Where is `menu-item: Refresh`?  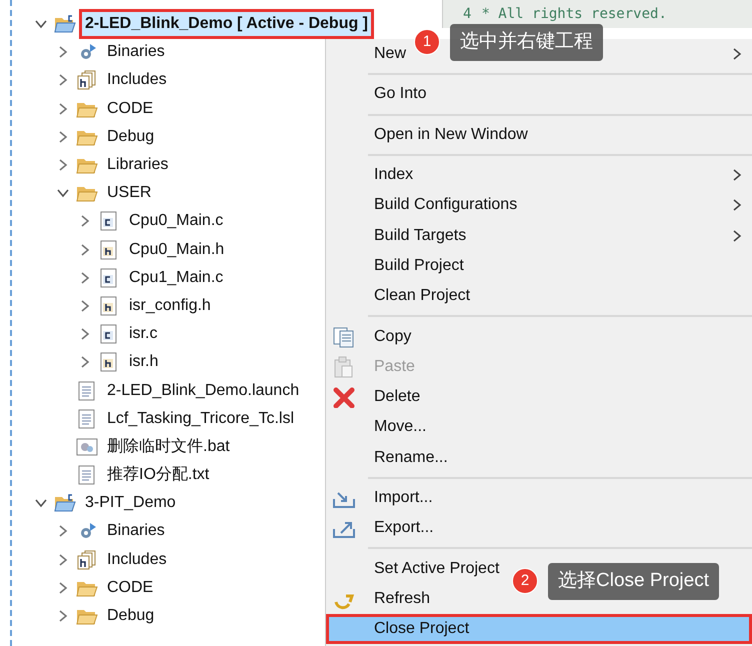 menu-item: Refresh is located at coordinates (402, 598).